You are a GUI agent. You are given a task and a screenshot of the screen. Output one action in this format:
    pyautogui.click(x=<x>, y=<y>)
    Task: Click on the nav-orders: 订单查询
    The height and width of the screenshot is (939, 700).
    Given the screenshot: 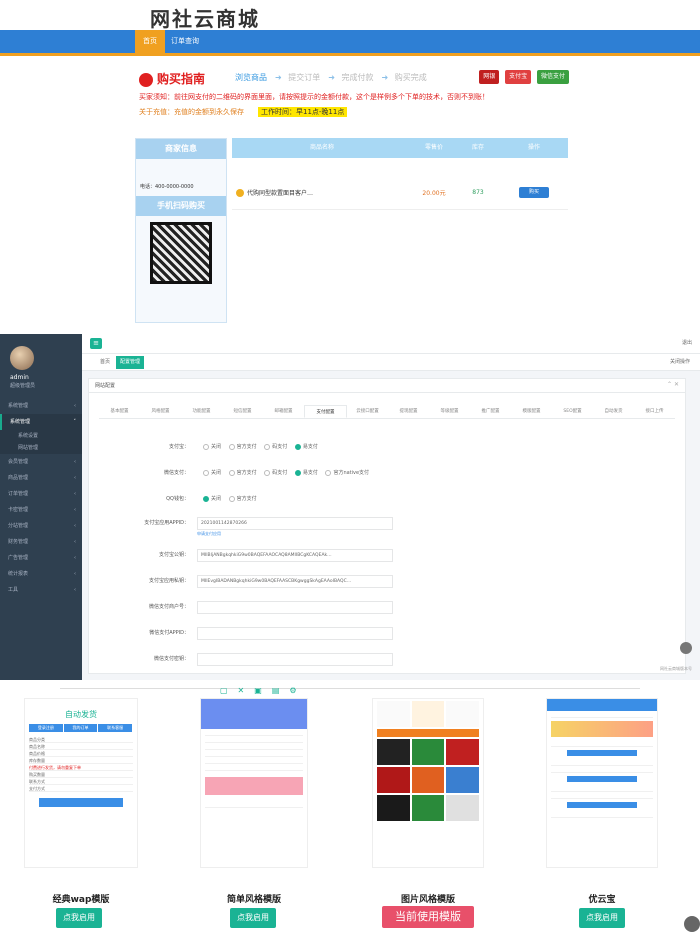 What is the action you would take?
    pyautogui.click(x=185, y=41)
    